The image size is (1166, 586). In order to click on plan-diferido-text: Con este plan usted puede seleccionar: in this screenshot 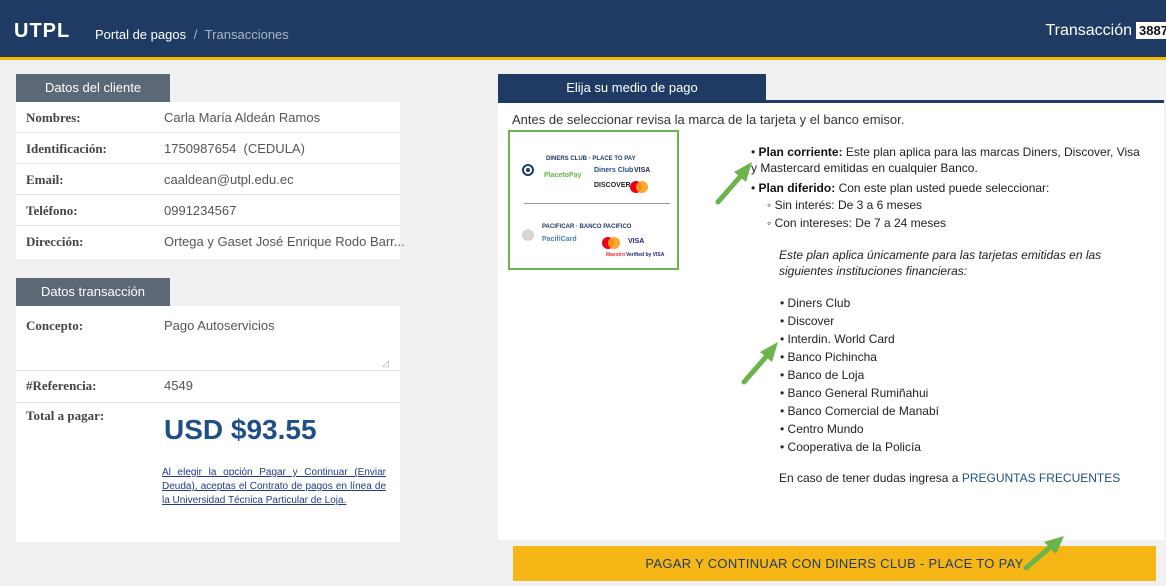, I will do `click(944, 188)`.